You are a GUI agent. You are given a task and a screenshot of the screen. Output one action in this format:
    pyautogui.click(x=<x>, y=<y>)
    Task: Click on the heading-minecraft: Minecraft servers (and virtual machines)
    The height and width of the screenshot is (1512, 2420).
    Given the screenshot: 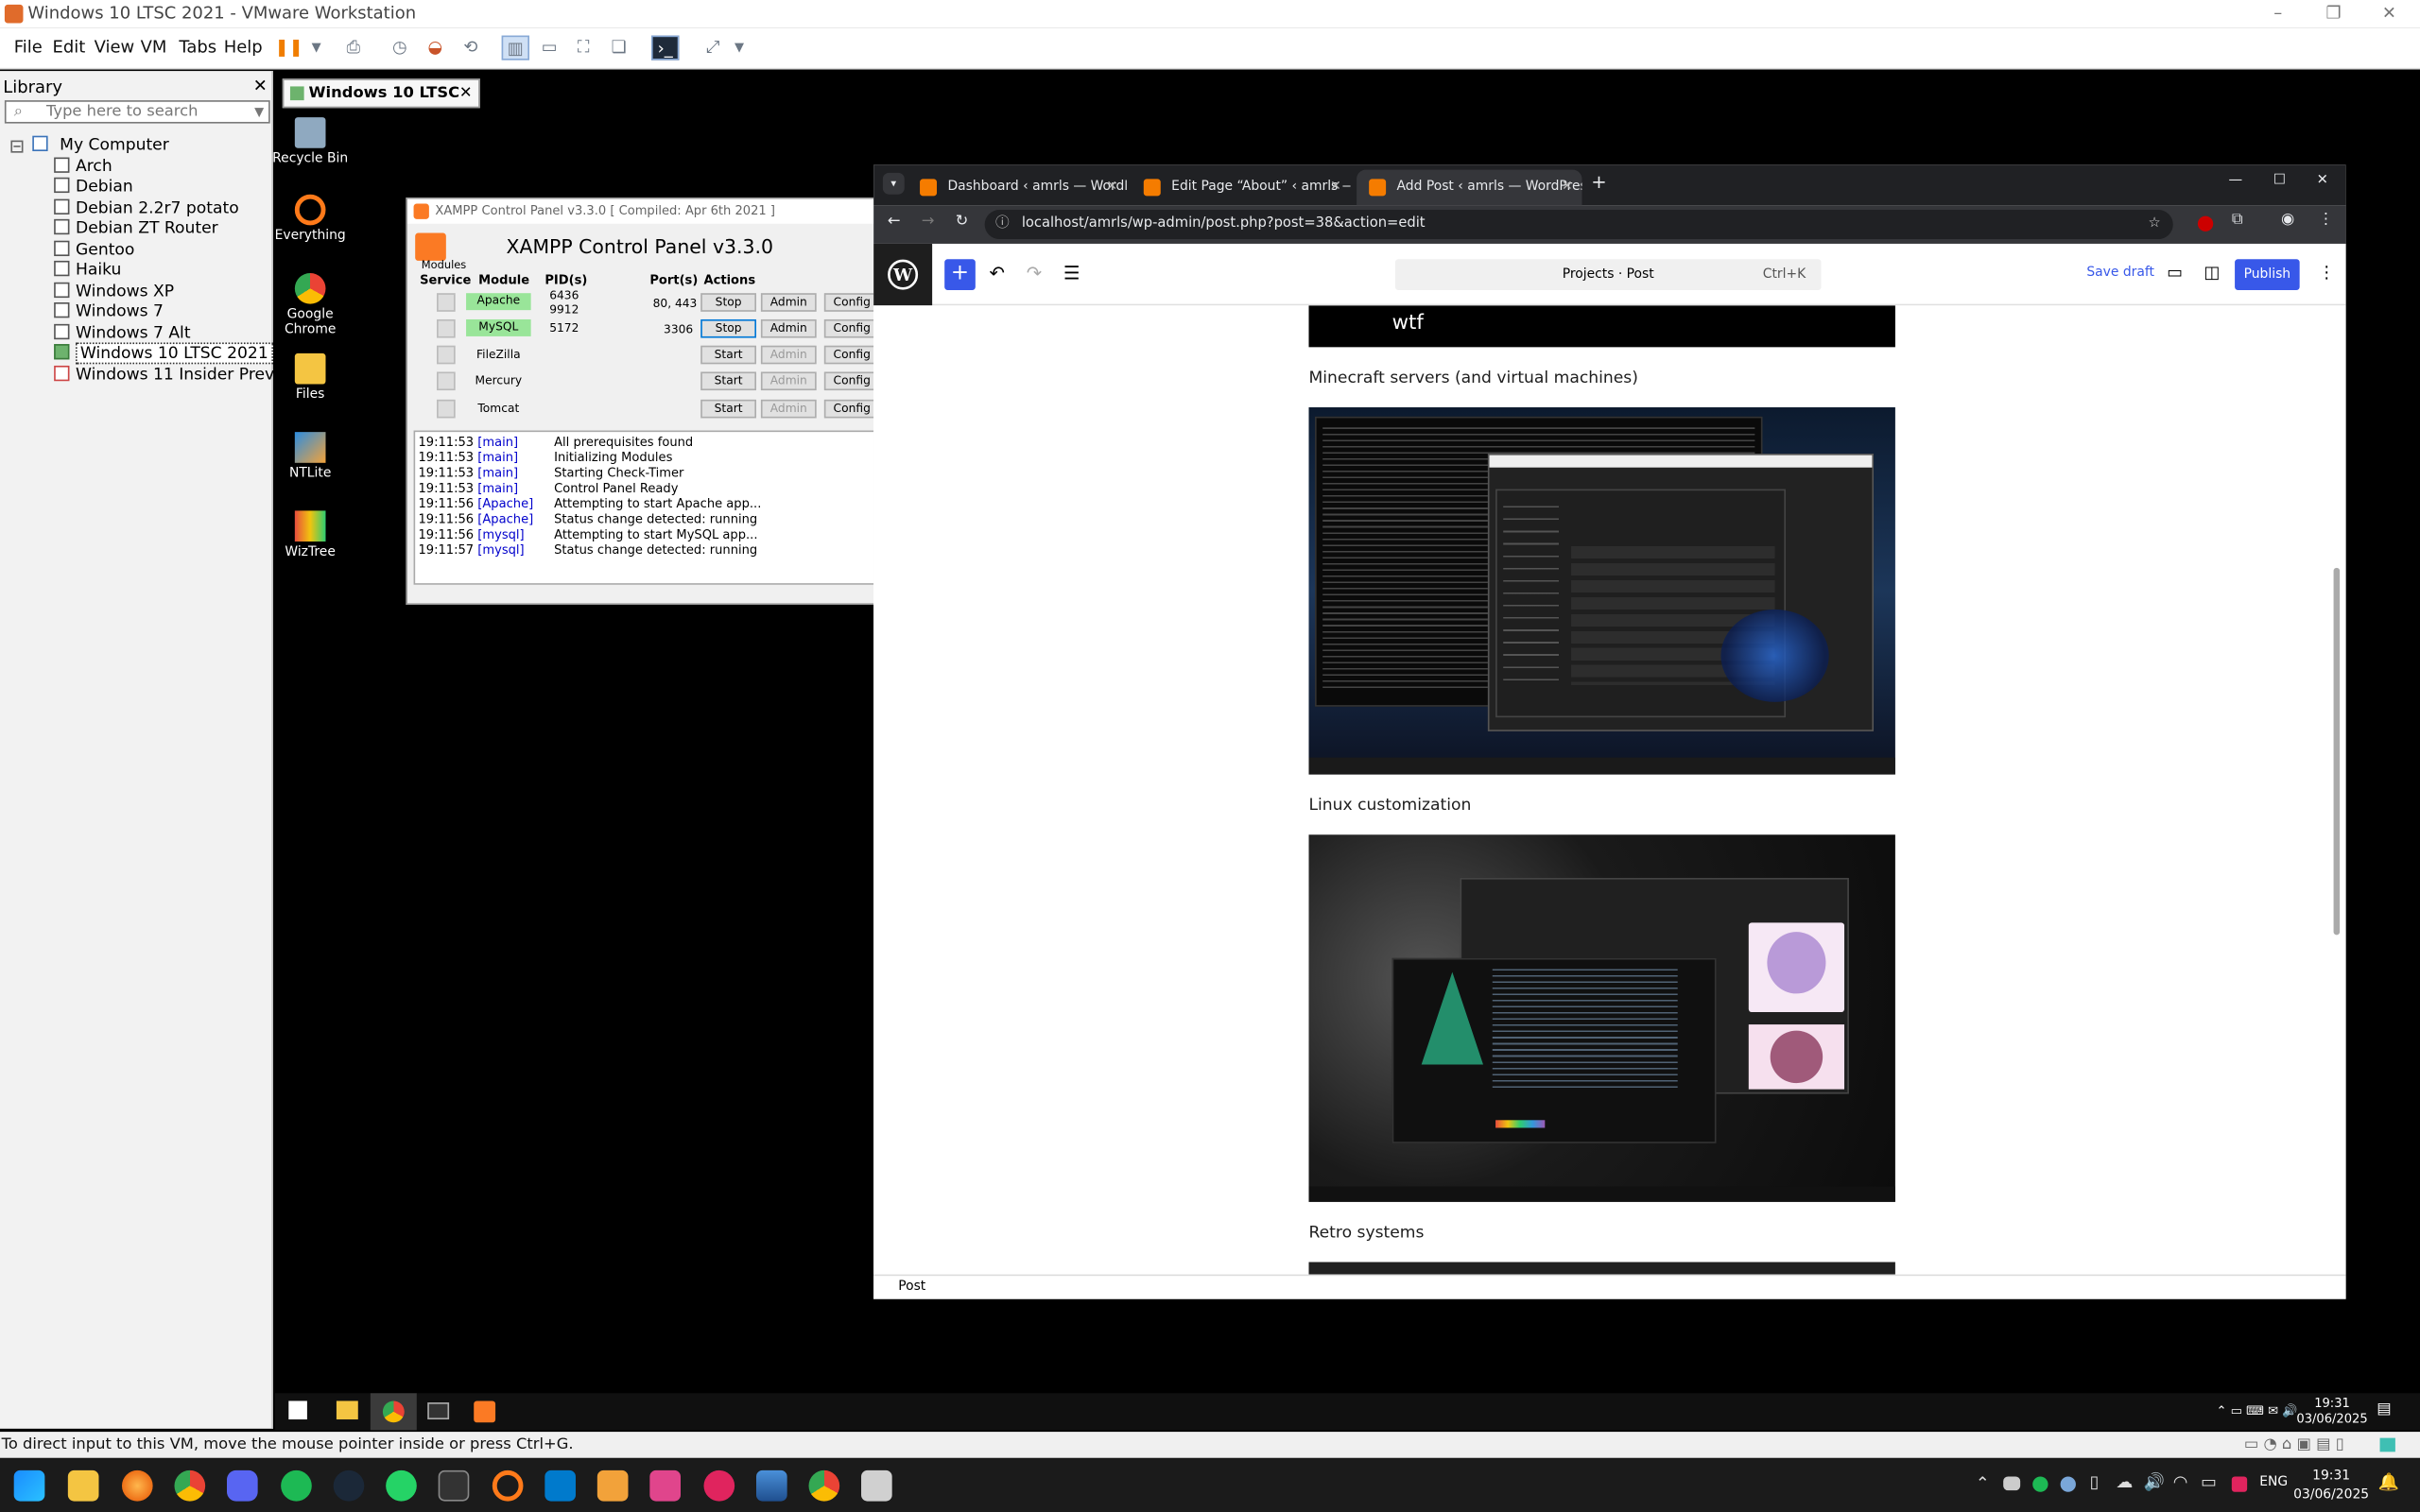 What is the action you would take?
    pyautogui.click(x=1473, y=378)
    